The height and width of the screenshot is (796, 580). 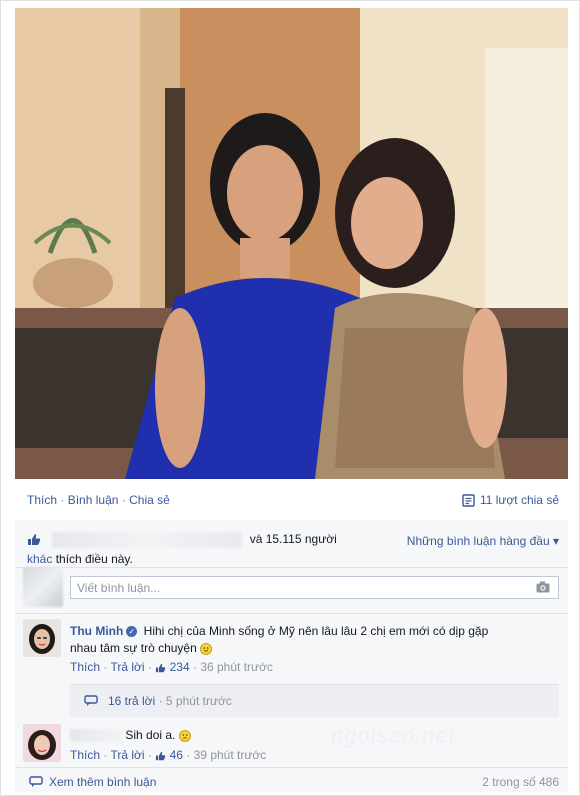 I want to click on replies-bar: 16 trả lời · 5 phút trước, so click(x=314, y=700).